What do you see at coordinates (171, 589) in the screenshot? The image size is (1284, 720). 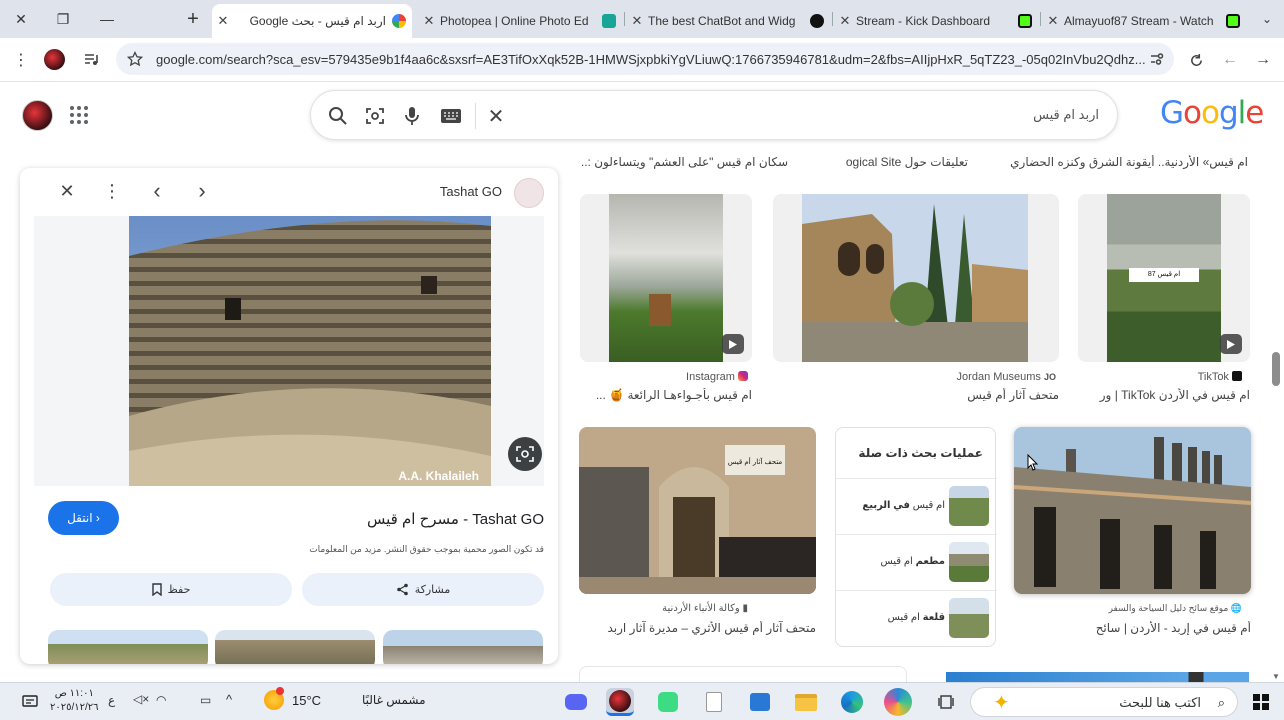 I see `save-button: حفظ` at bounding box center [171, 589].